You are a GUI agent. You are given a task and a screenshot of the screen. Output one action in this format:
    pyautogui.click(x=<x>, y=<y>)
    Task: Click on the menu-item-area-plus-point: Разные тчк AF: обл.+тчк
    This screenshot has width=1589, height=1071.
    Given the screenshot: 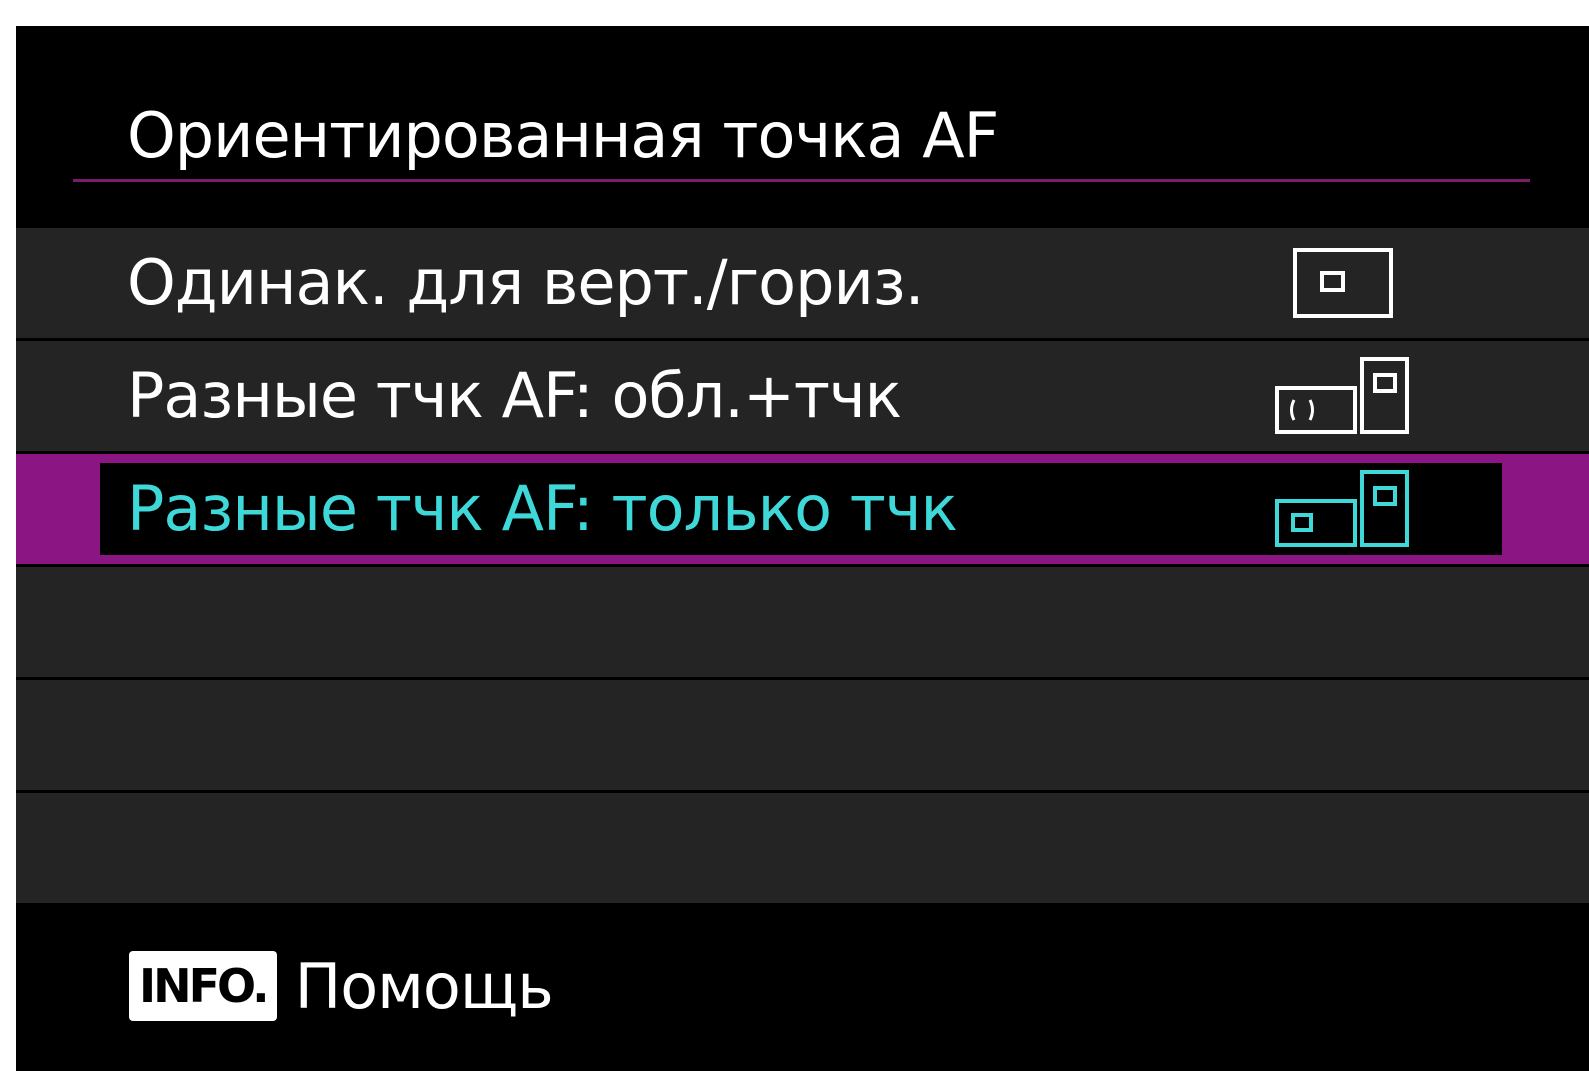 What is the action you would take?
    pyautogui.click(x=802, y=397)
    